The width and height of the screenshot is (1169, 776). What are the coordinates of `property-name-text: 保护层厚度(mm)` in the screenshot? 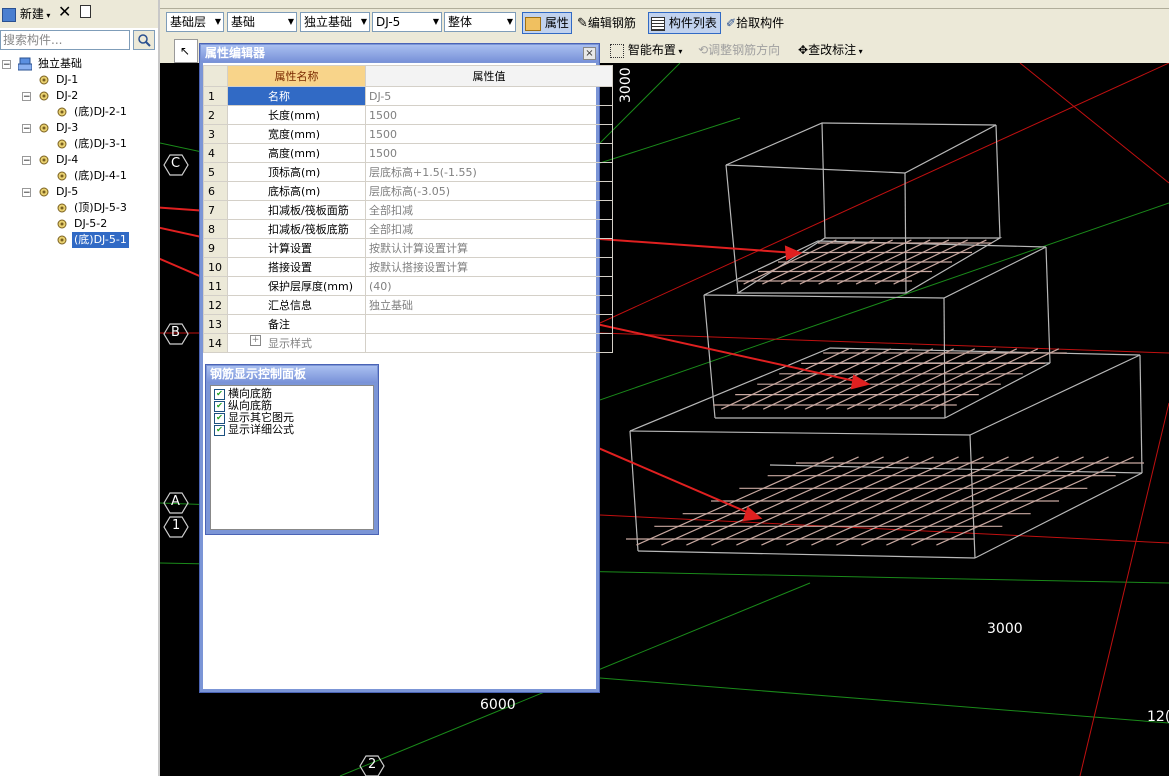 It's located at (311, 286).